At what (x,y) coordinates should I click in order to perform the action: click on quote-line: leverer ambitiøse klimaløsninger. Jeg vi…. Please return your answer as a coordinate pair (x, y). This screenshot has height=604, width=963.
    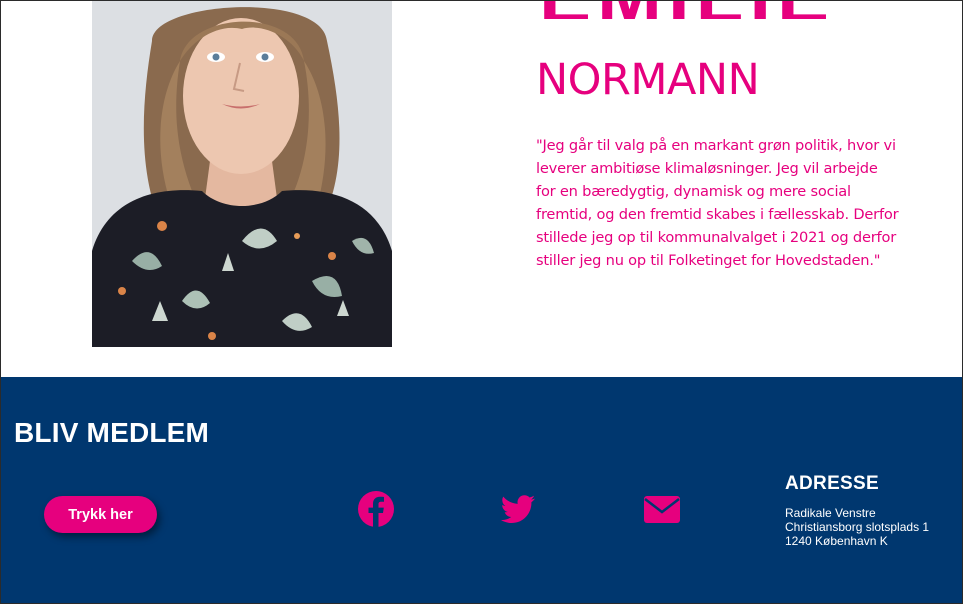
    Looking at the image, I should click on (707, 168).